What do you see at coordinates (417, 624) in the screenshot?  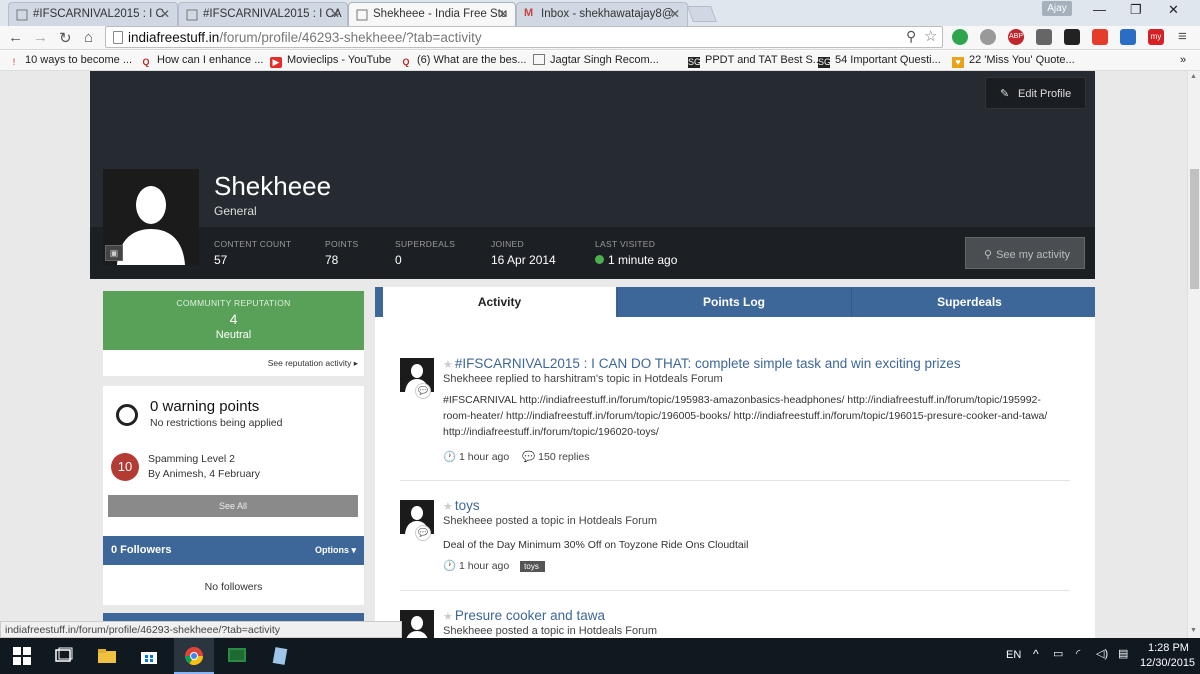 I see `activity-avatar` at bounding box center [417, 624].